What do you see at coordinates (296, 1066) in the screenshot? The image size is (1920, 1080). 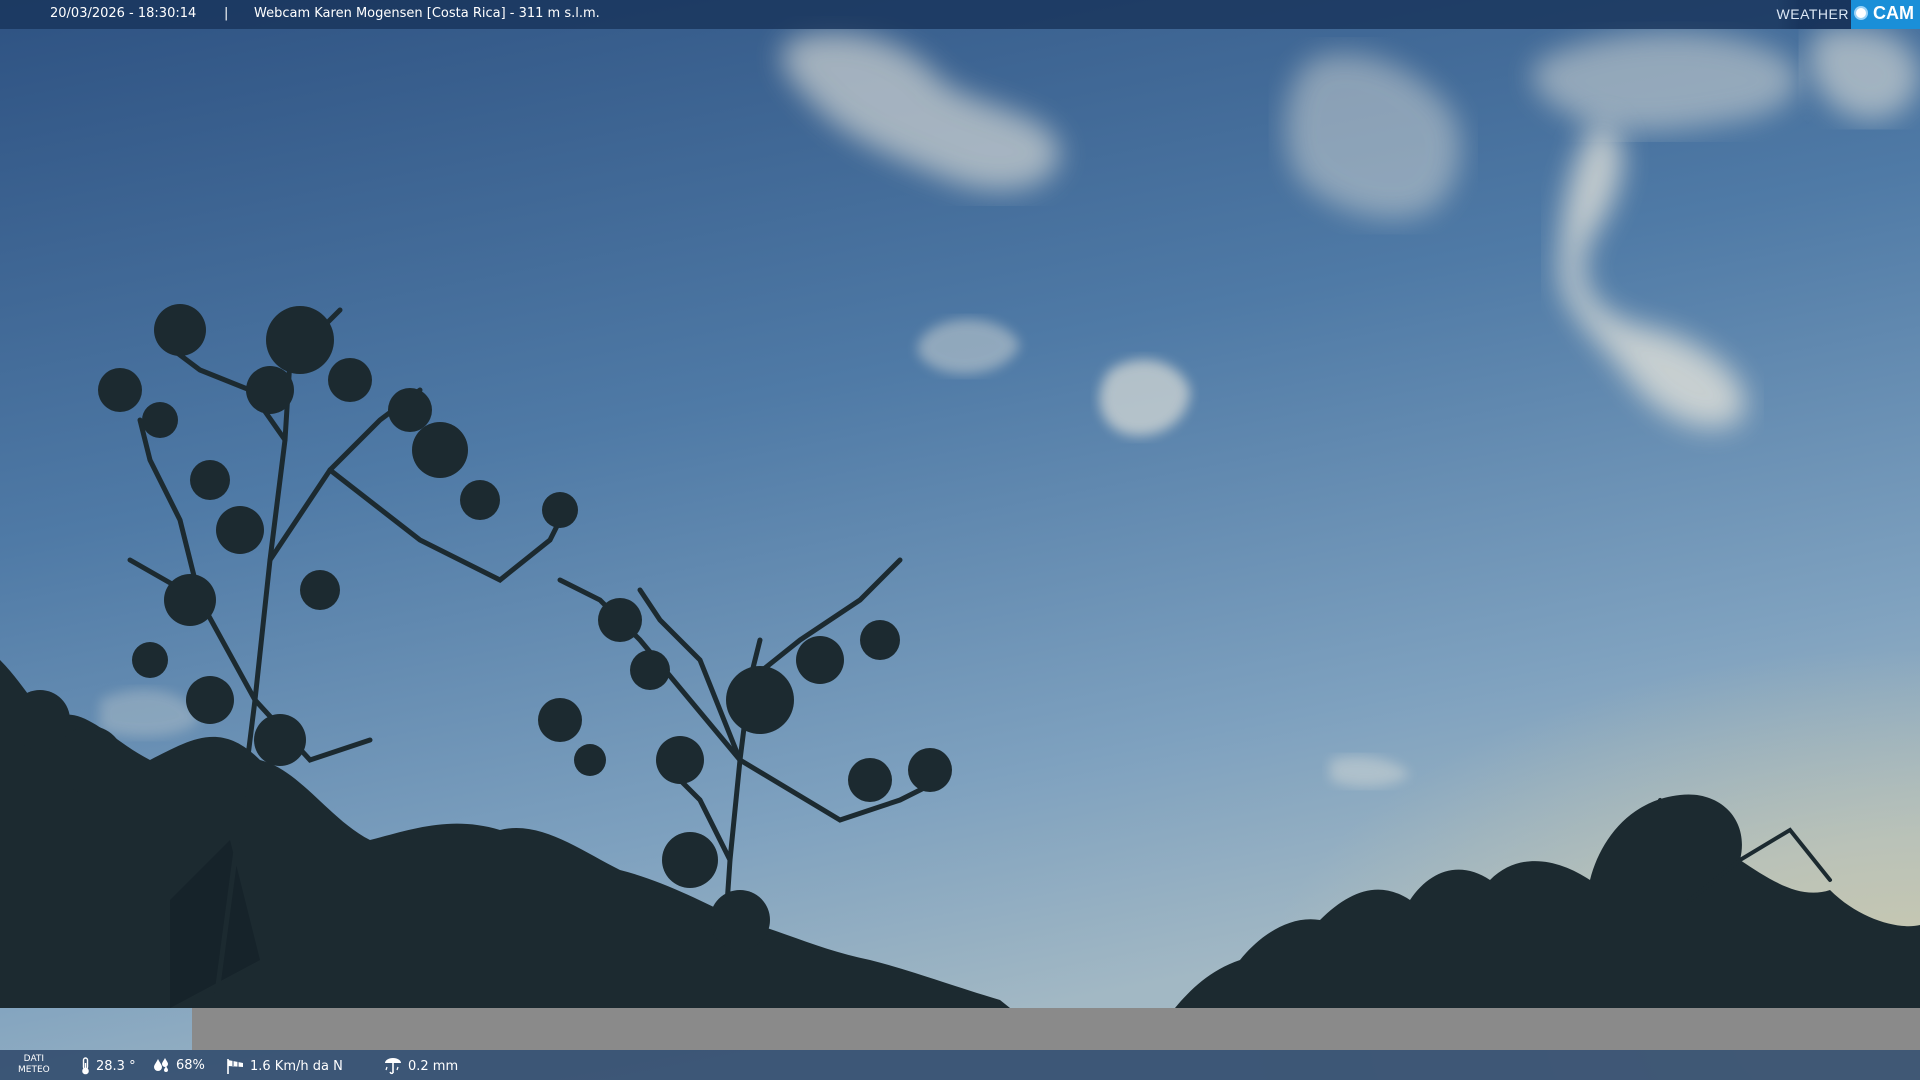 I see `wind-value: 1.6 Km/h da N` at bounding box center [296, 1066].